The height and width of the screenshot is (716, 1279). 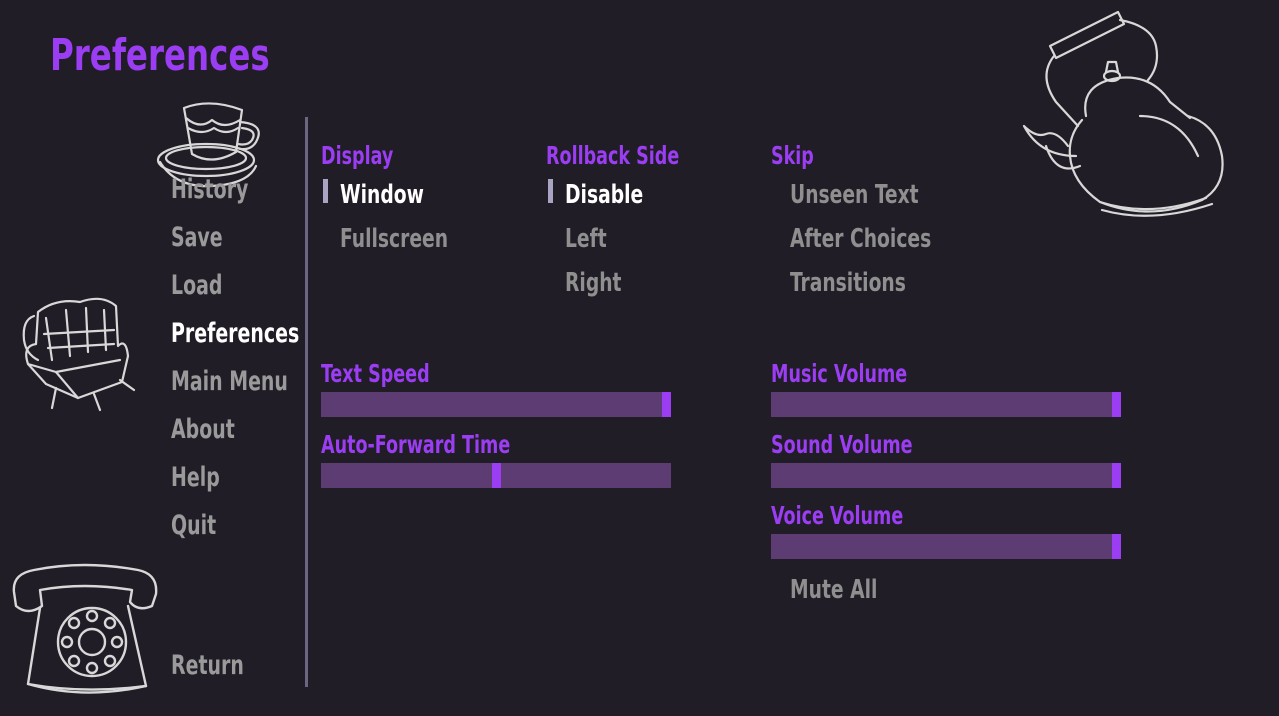 What do you see at coordinates (842, 444) in the screenshot?
I see `sound-volume-label: Sound Volume` at bounding box center [842, 444].